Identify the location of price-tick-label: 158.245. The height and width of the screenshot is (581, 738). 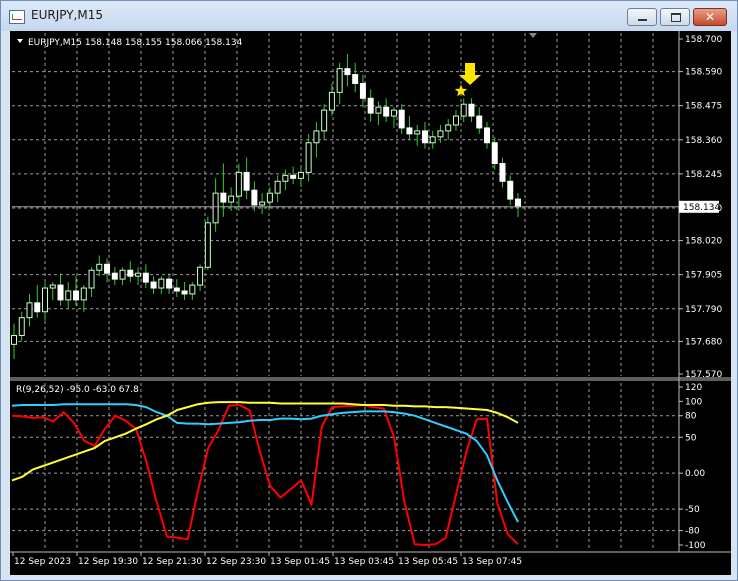
(703, 175).